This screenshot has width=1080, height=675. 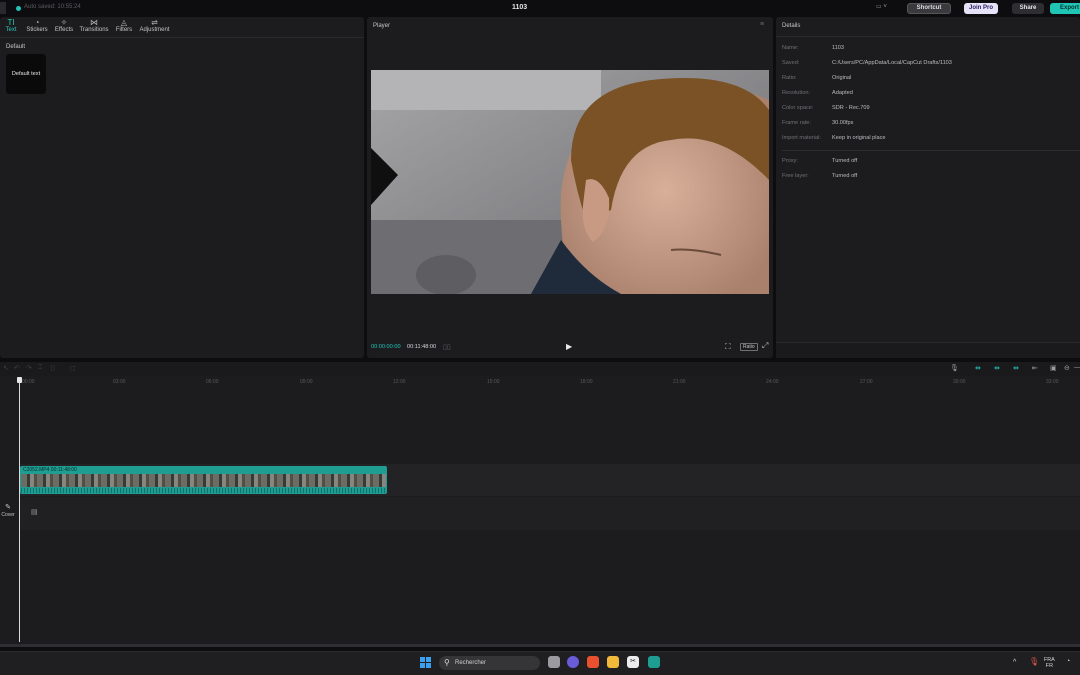 What do you see at coordinates (554, 662) in the screenshot?
I see `task-view-icon` at bounding box center [554, 662].